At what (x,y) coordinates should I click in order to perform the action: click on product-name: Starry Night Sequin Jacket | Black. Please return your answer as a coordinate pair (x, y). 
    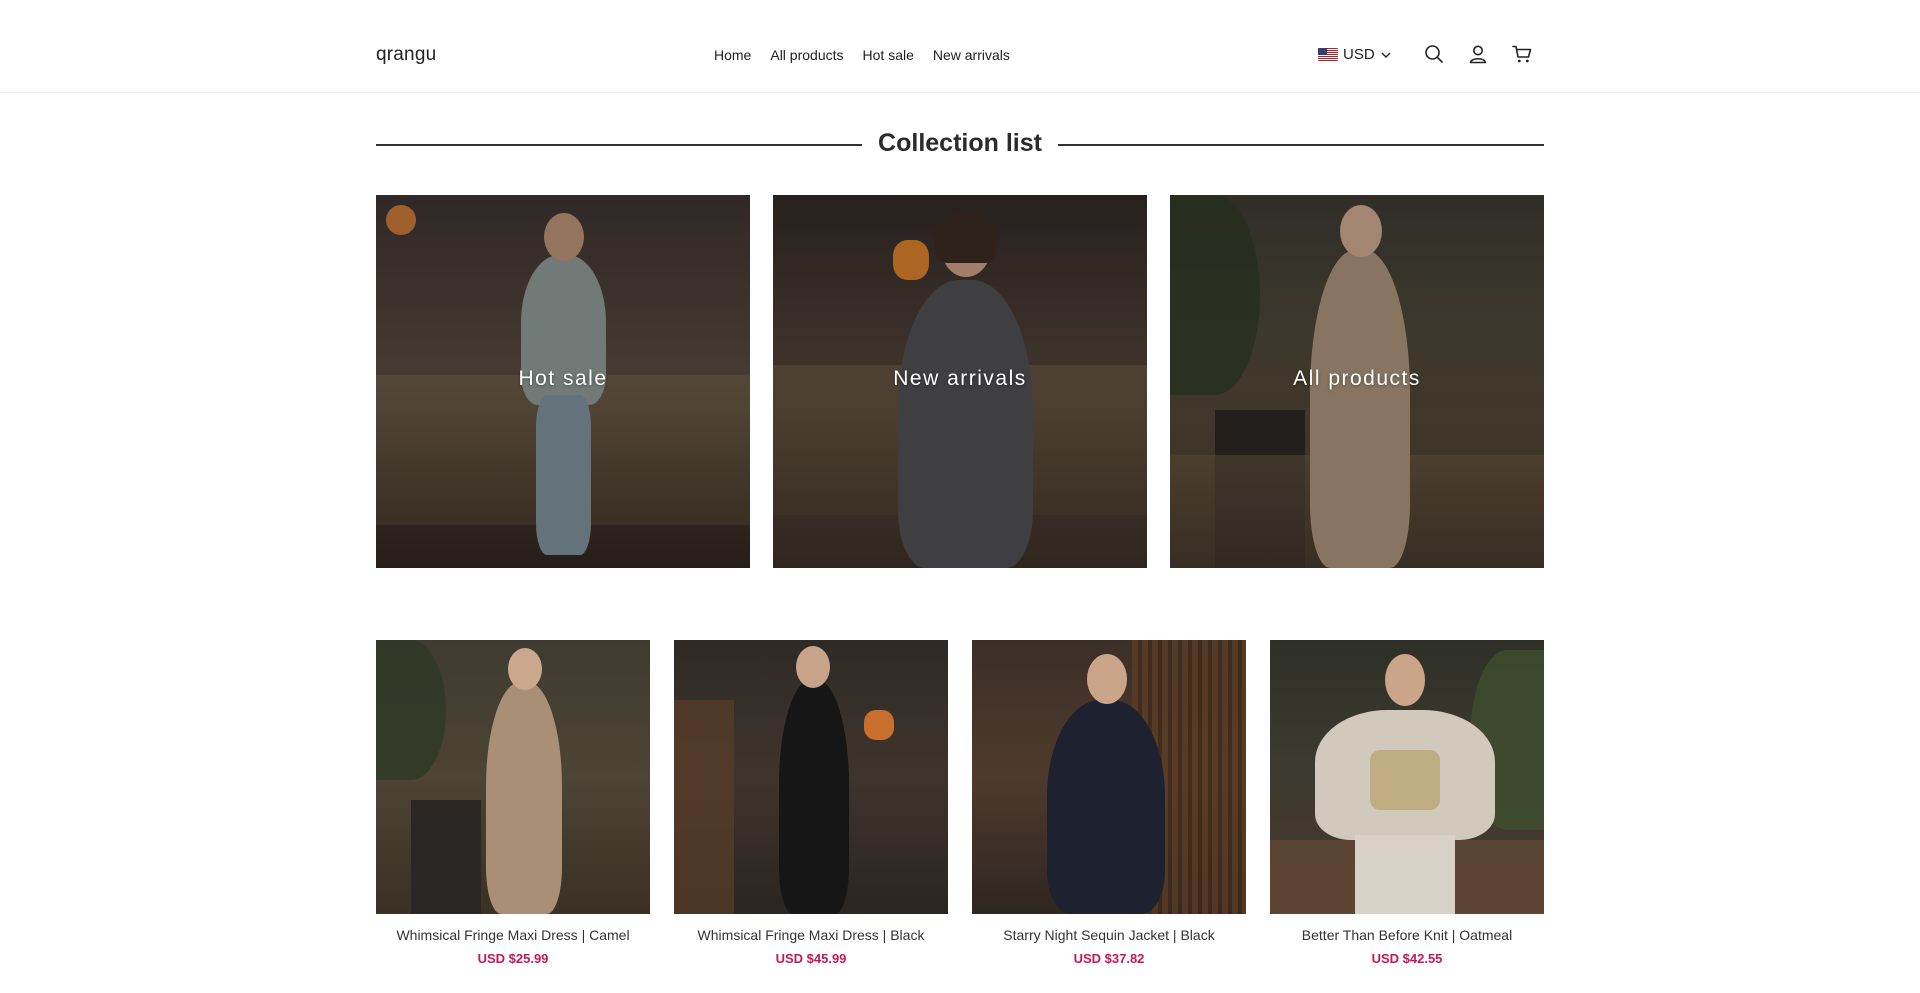
    Looking at the image, I should click on (1109, 935).